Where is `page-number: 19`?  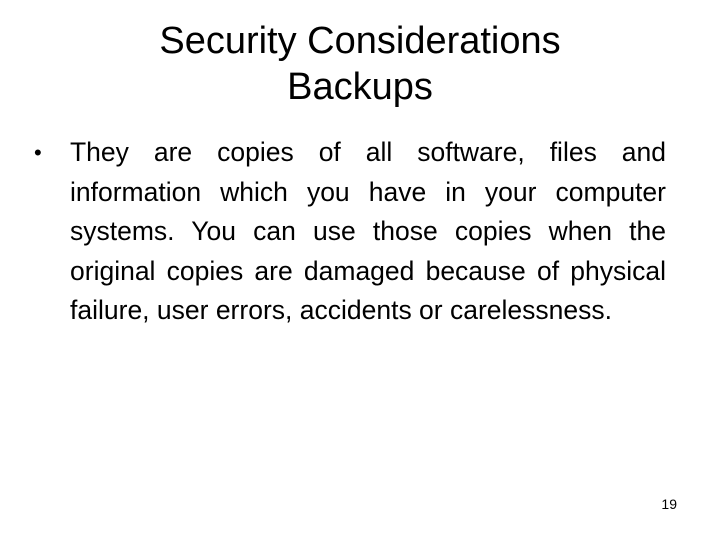 page-number: 19 is located at coordinates (669, 504).